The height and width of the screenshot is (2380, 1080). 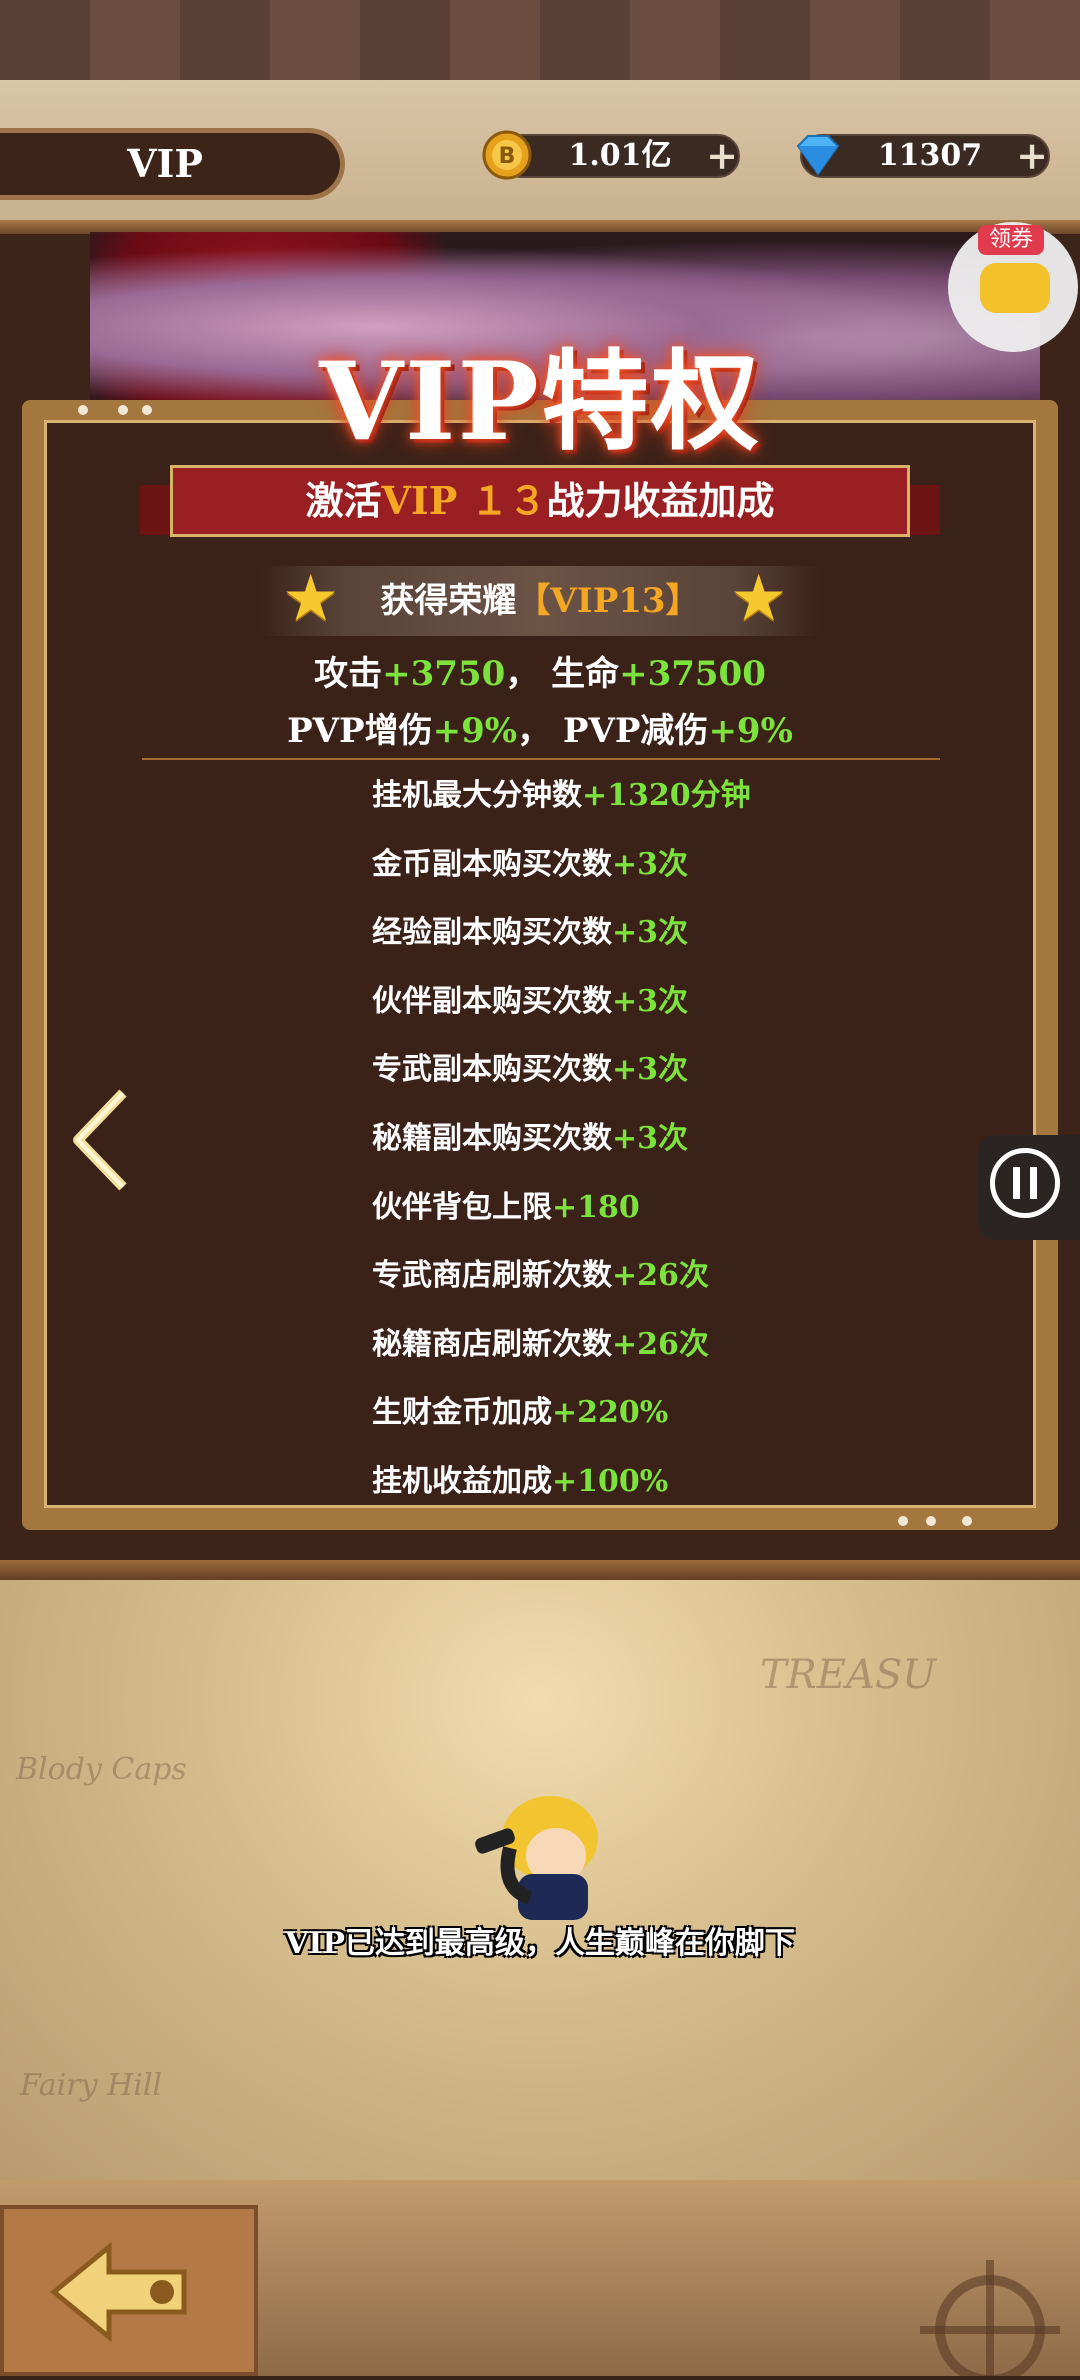 I want to click on bonus-item: 经验副本购买次数+3次, so click(x=530, y=932).